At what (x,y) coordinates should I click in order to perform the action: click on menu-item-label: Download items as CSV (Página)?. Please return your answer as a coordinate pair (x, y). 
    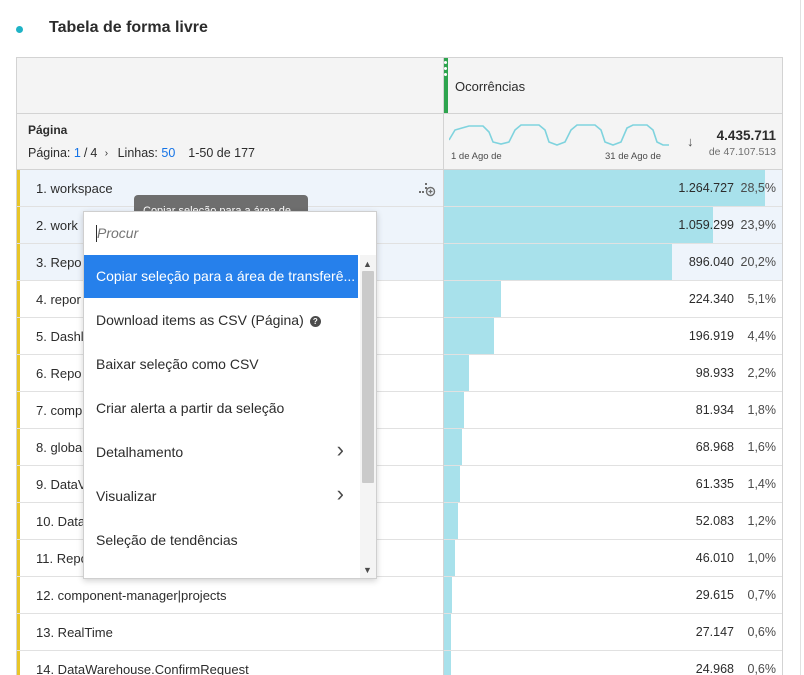
    Looking at the image, I should click on (208, 320).